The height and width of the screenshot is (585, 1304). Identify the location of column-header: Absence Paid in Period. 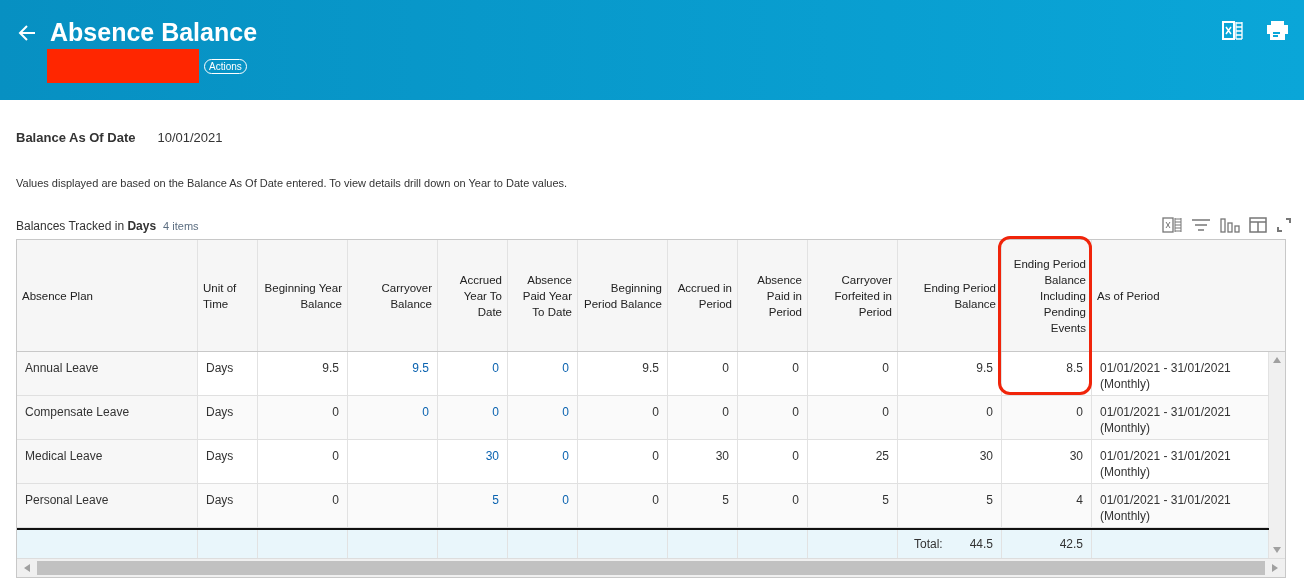
(773, 295).